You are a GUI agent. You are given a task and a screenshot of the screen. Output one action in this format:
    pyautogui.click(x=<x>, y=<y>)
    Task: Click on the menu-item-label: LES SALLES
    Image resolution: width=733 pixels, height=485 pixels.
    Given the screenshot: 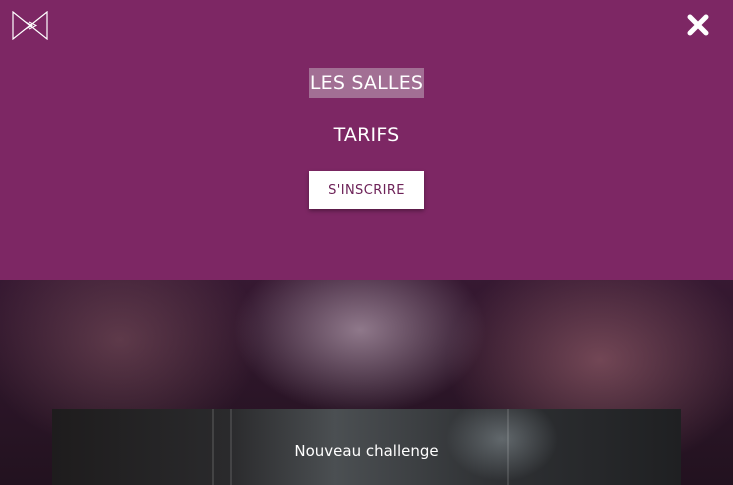 What is the action you would take?
    pyautogui.click(x=366, y=83)
    